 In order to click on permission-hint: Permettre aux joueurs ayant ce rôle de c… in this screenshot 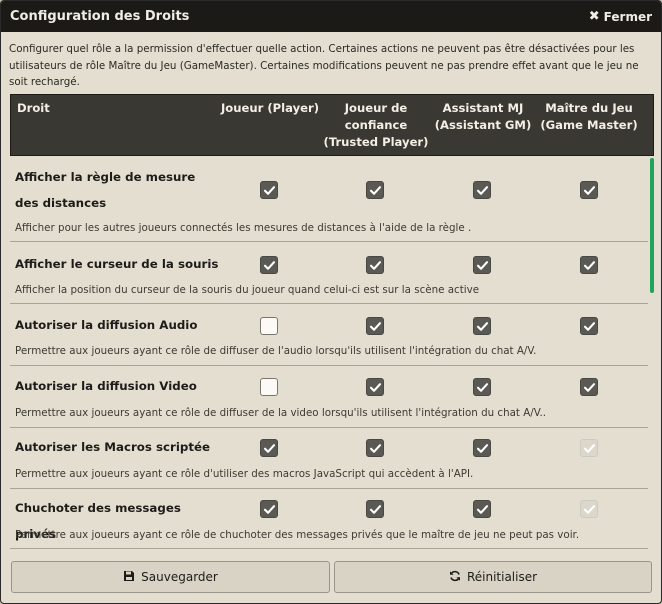, I will do `click(297, 535)`.